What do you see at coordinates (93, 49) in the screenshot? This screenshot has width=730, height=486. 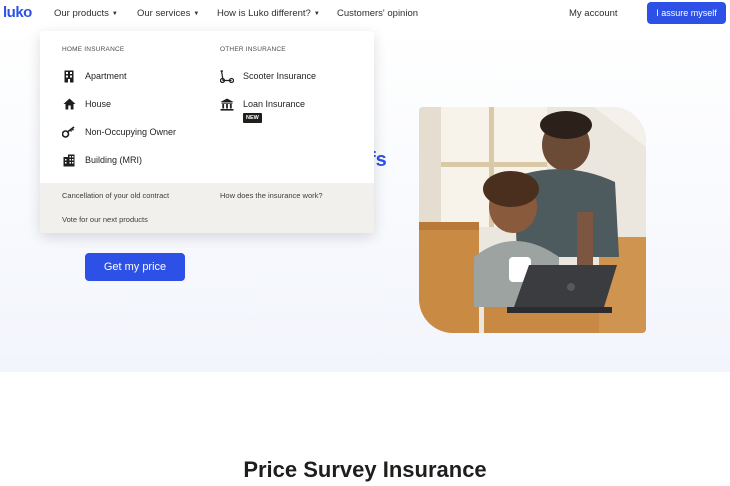 I see `home-insurance-heading: HOME INSURANCE` at bounding box center [93, 49].